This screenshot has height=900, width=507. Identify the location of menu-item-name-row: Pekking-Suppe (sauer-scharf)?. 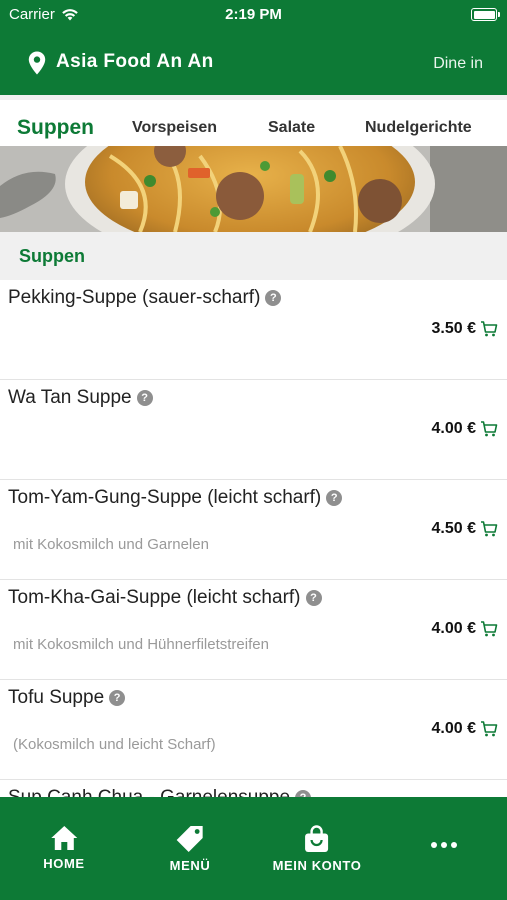
(145, 298).